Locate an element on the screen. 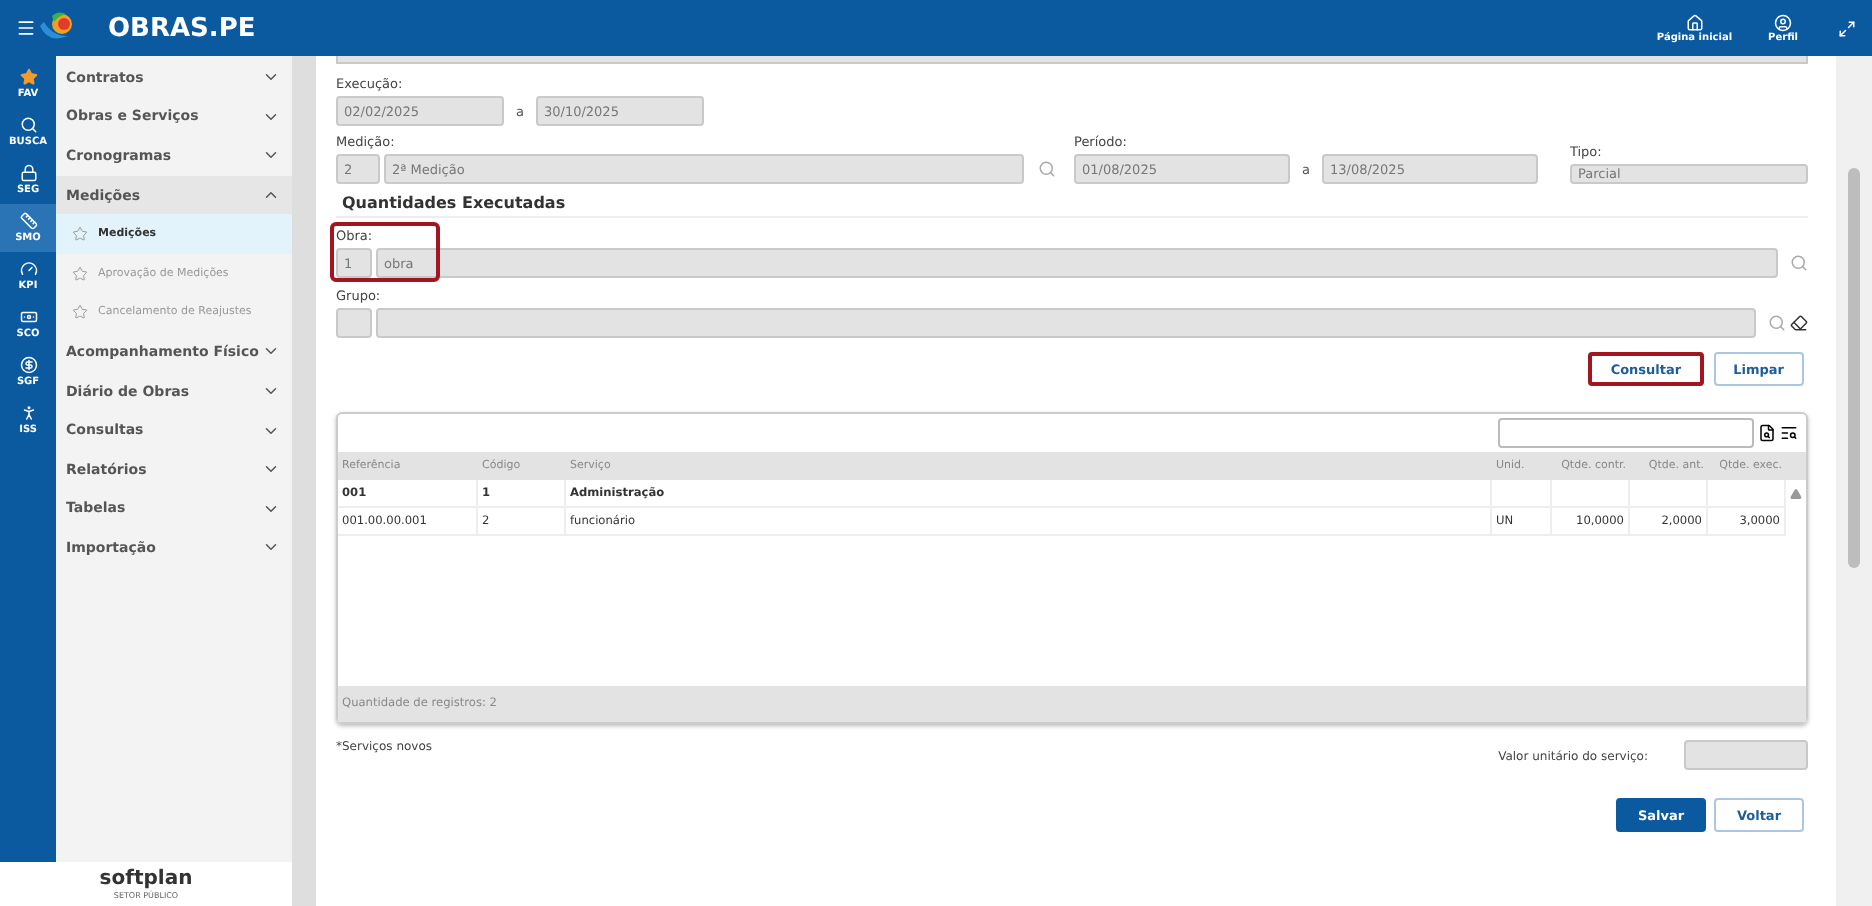  coin-icon is located at coordinates (28, 365).